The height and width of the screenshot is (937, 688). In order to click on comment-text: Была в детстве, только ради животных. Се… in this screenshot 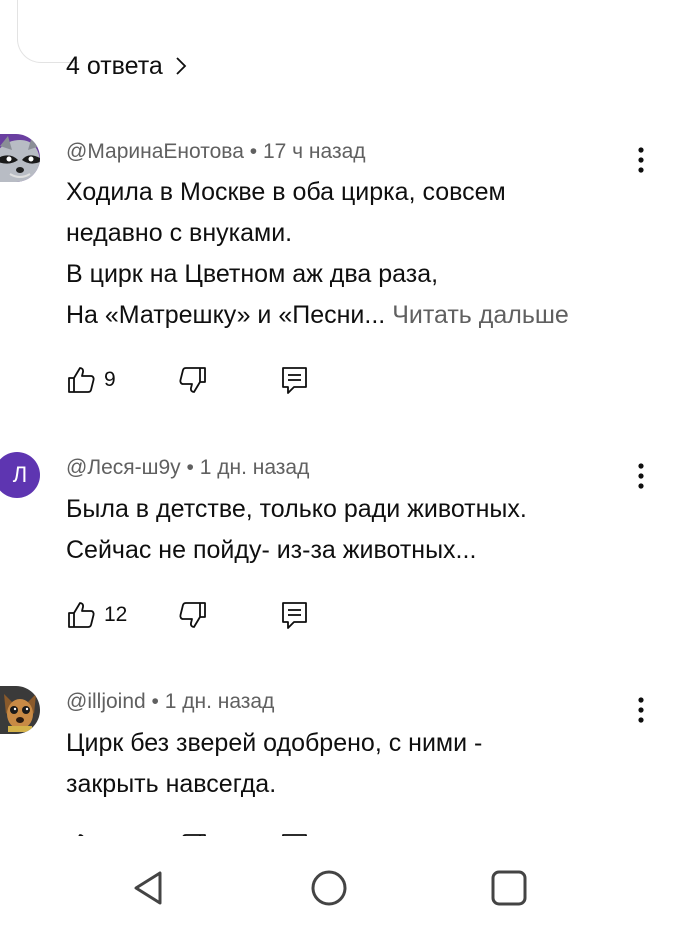, I will do `click(351, 530)`.